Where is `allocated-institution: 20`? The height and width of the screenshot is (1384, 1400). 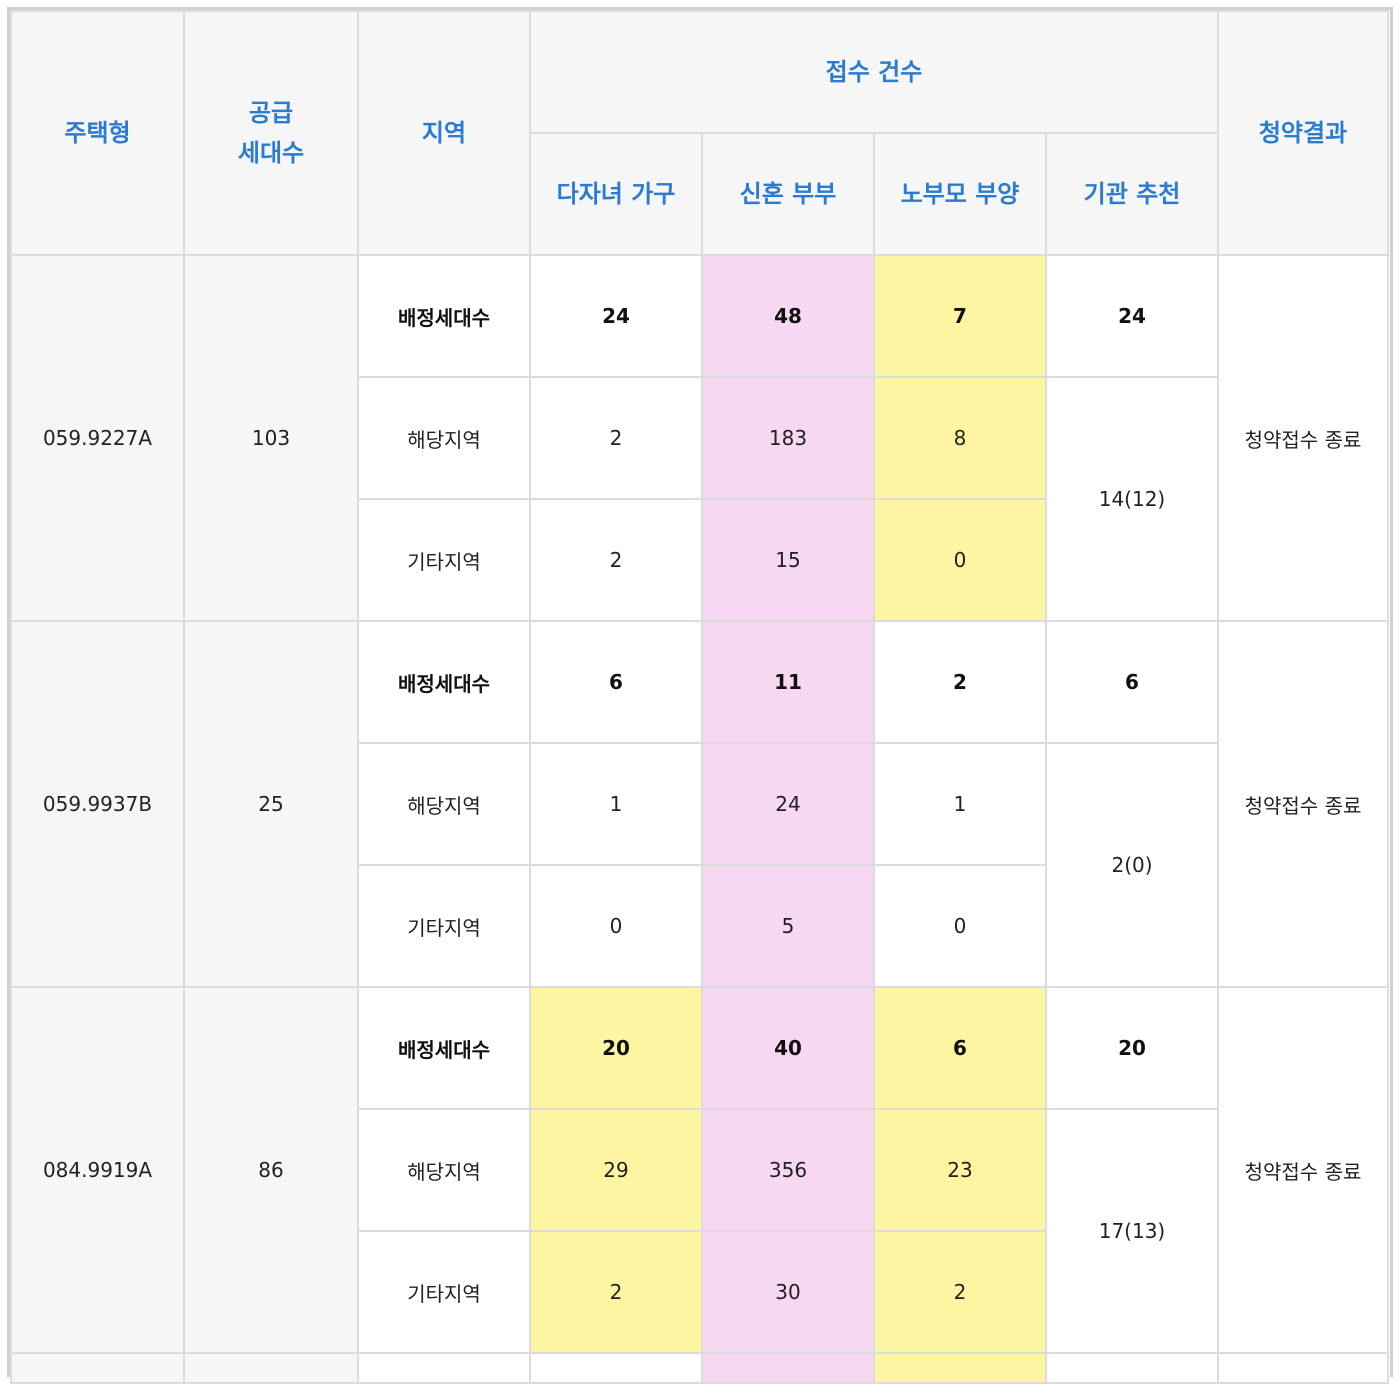
allocated-institution: 20 is located at coordinates (1132, 1048).